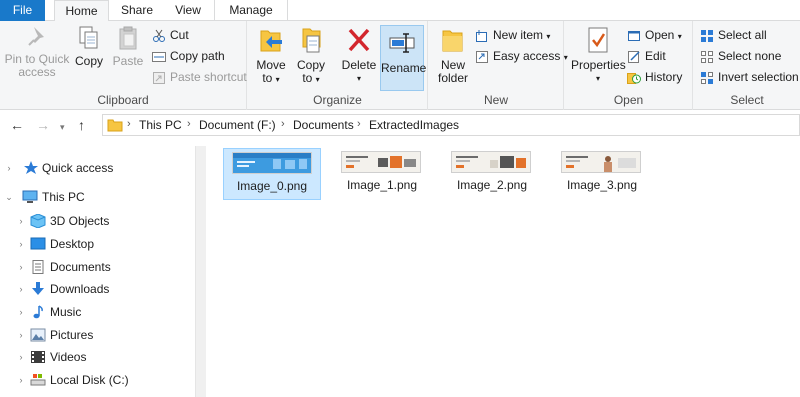 This screenshot has height=397, width=800. I want to click on download-icon, so click(38, 288).